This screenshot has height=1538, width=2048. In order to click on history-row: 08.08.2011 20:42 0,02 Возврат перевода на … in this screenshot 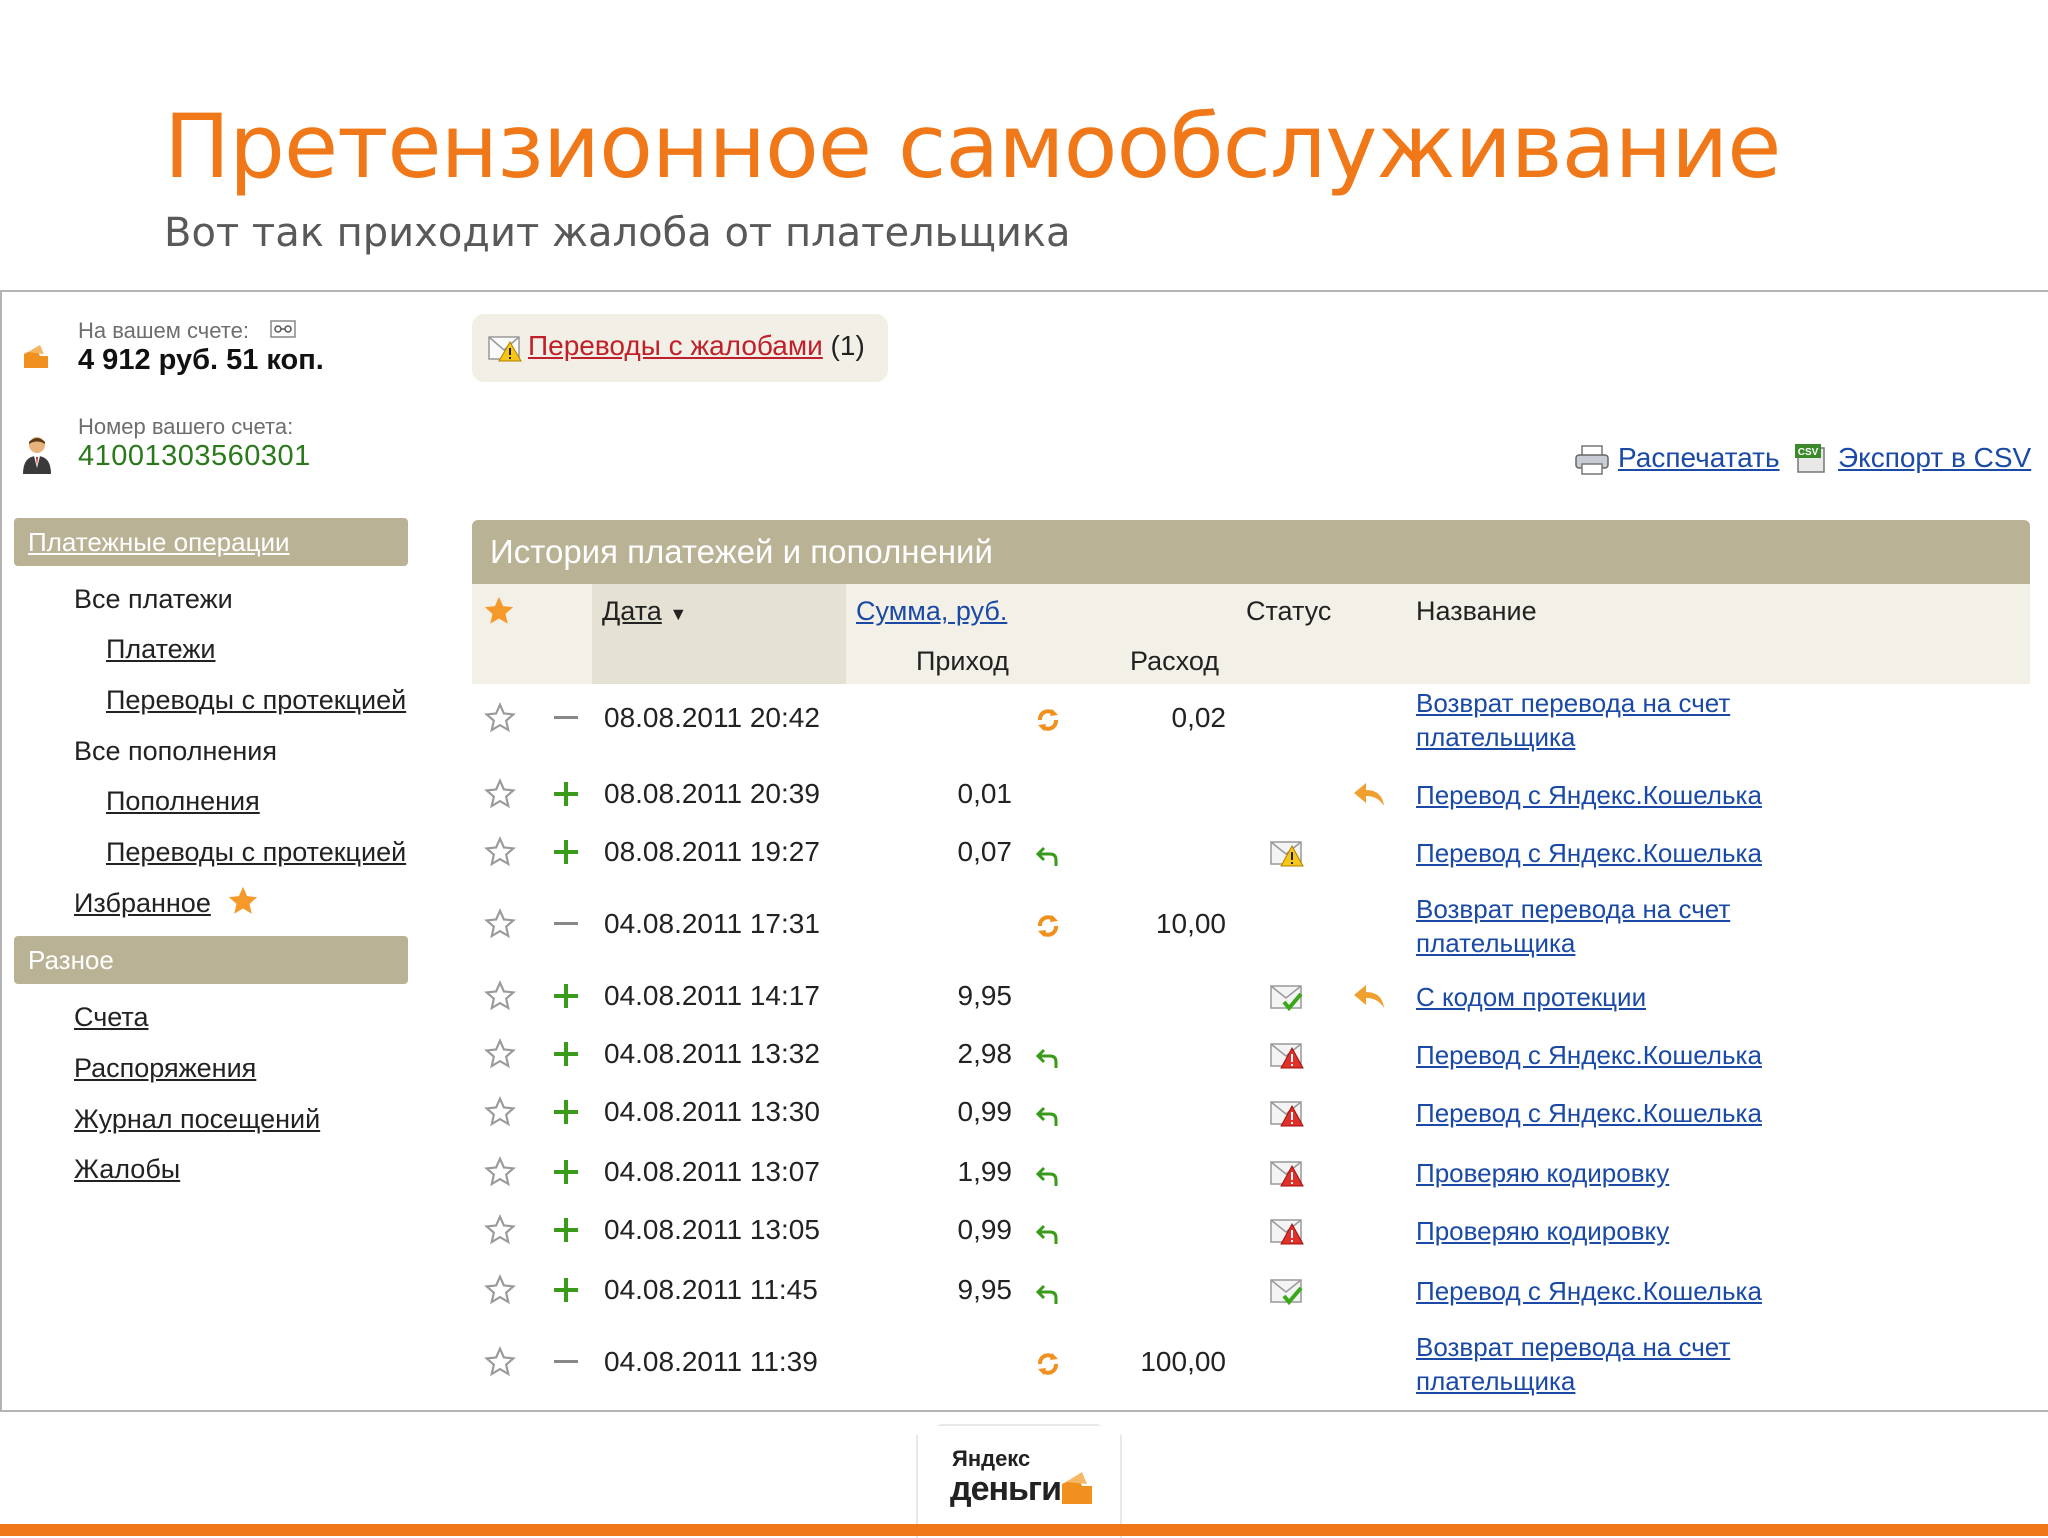, I will do `click(1251, 720)`.